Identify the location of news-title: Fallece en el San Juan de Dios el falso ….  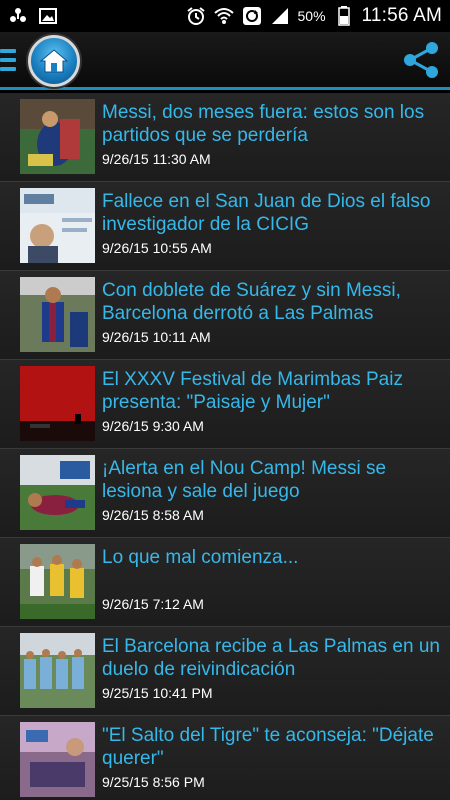
(272, 213).